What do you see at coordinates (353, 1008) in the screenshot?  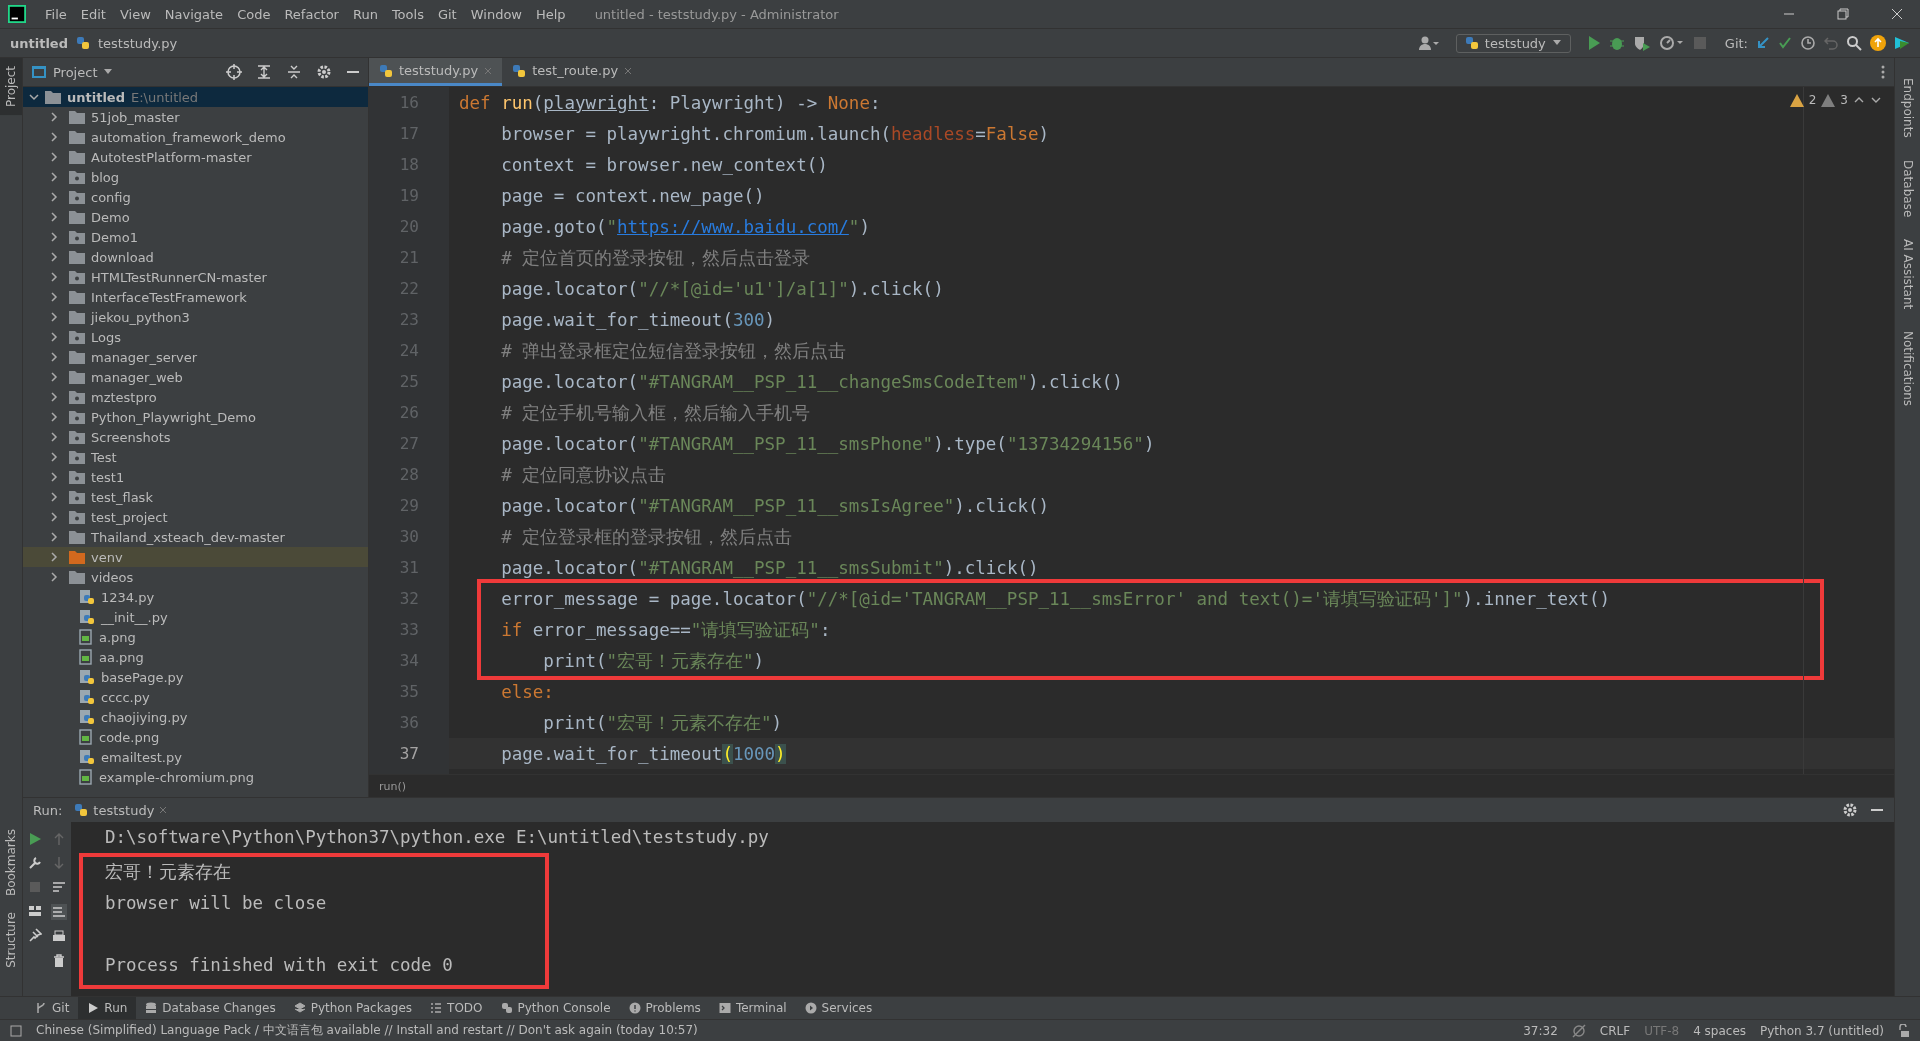 I see `tool-window-button: Python Packages` at bounding box center [353, 1008].